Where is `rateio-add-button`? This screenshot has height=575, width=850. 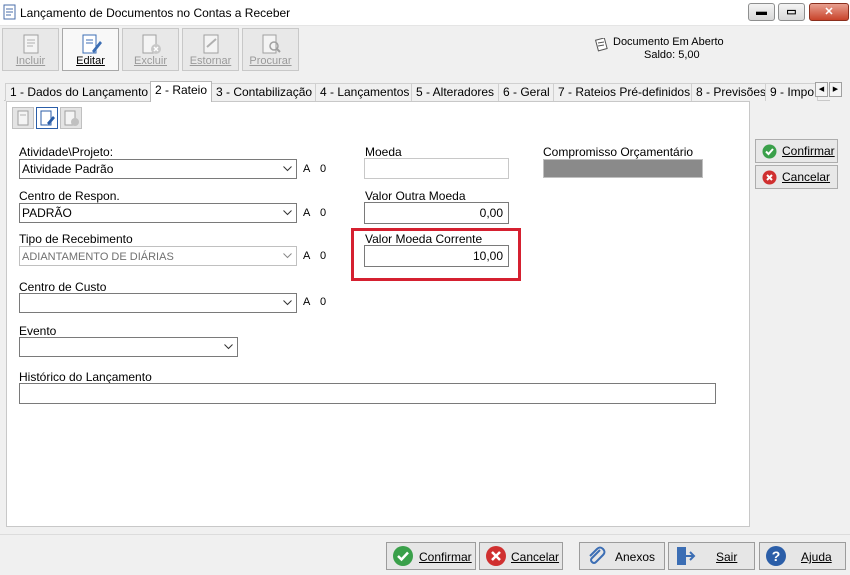
rateio-add-button is located at coordinates (23, 118).